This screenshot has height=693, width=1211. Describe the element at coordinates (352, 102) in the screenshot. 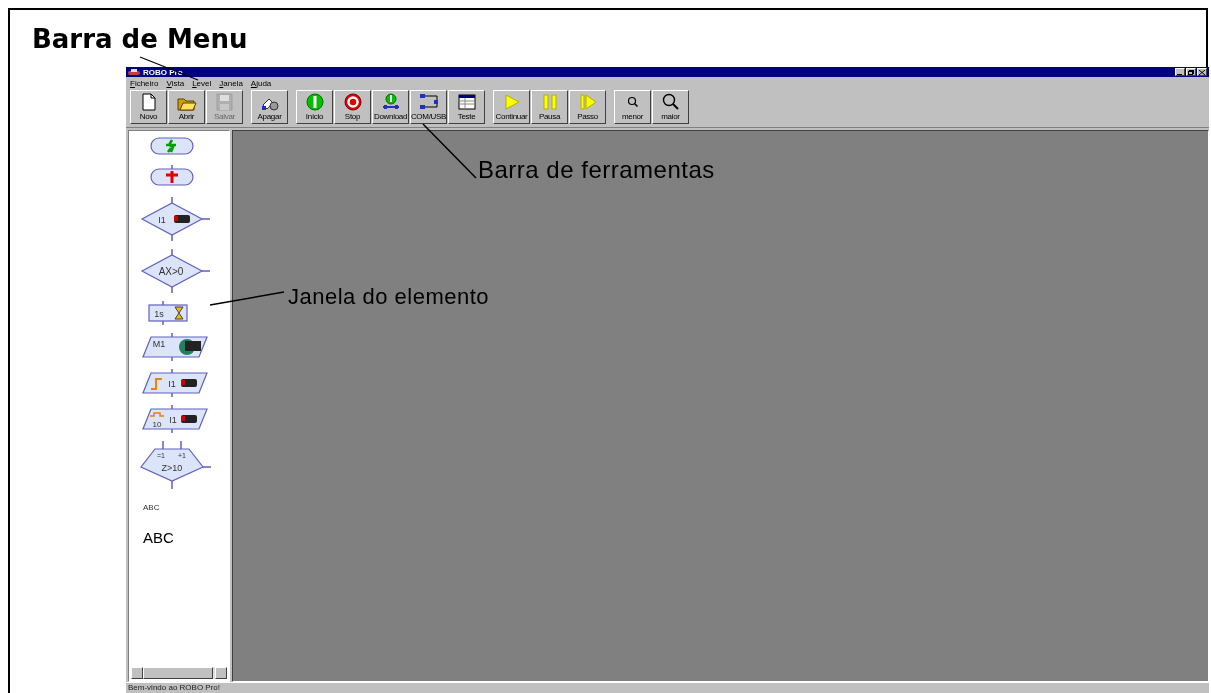

I see `stop-icon` at that location.